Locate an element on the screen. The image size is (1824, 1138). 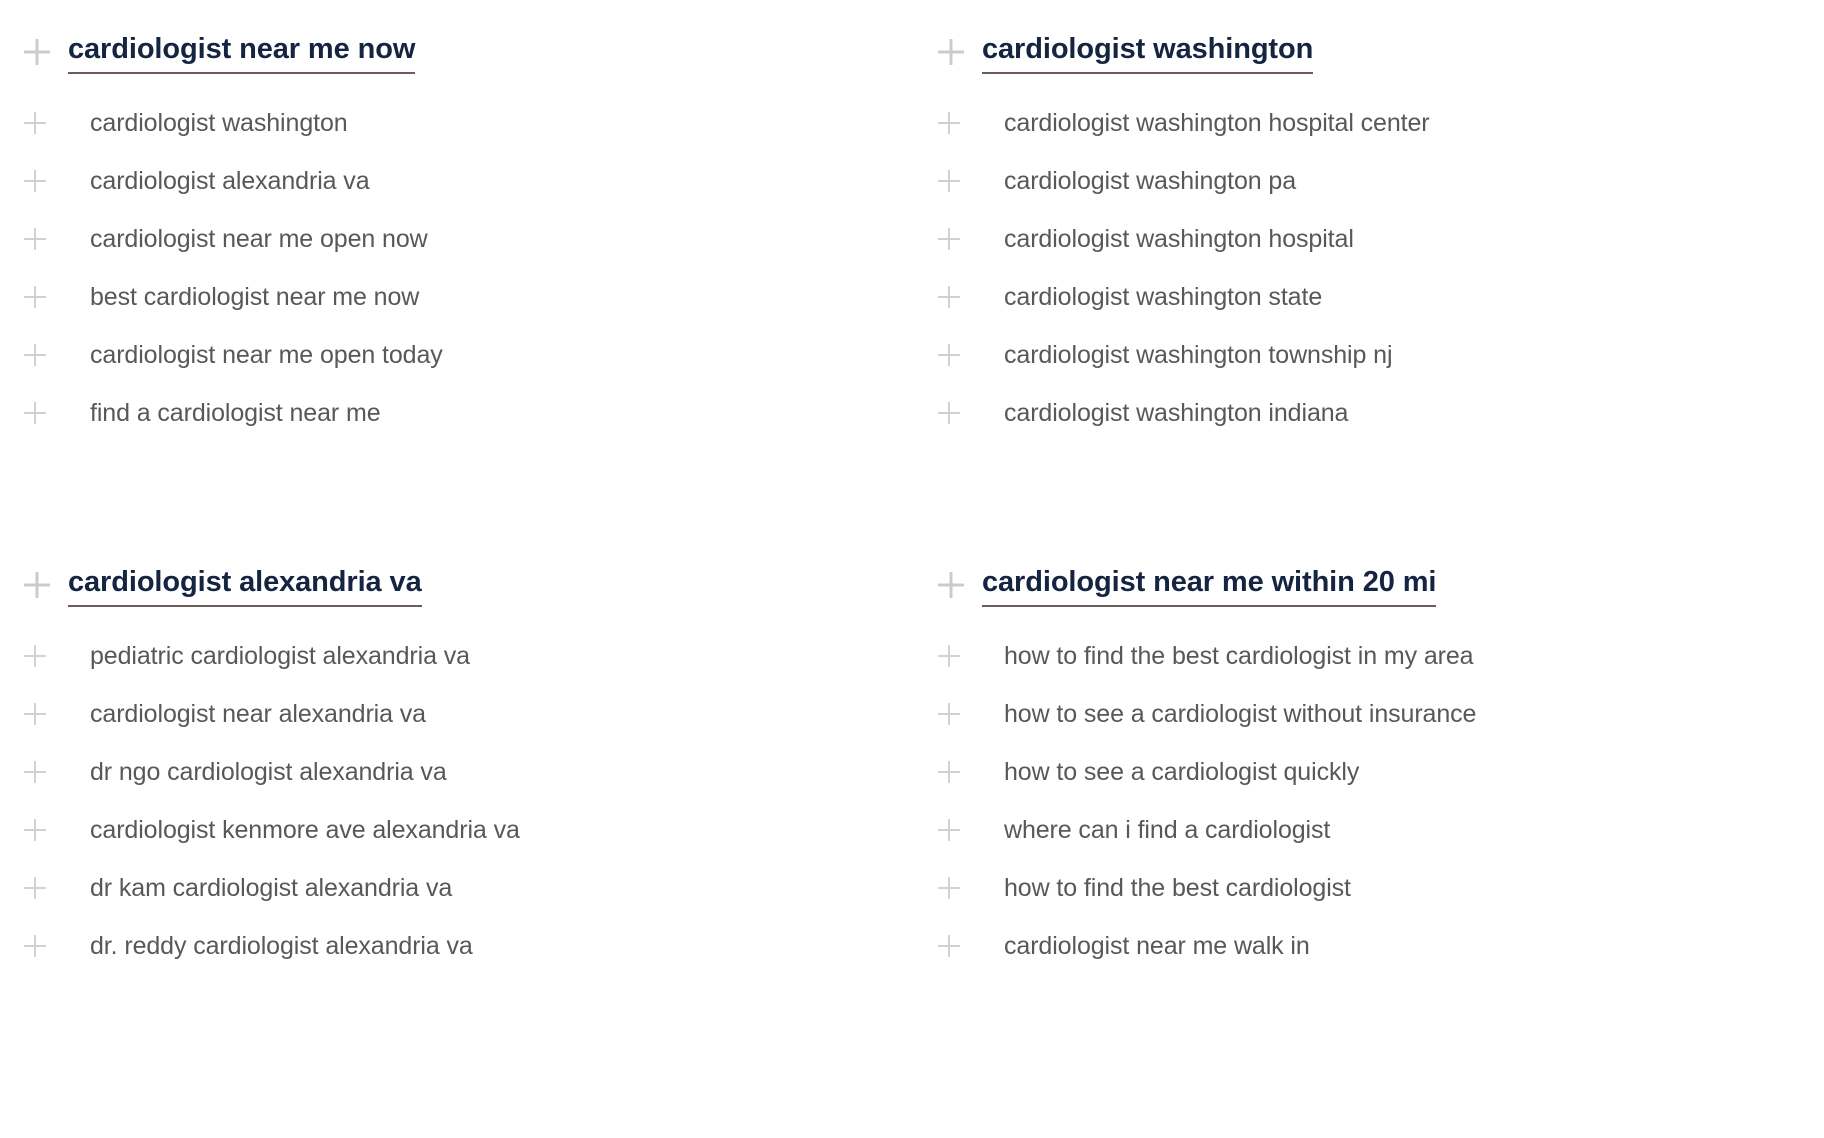
child-keyword-row: cardiologist washington indiana is located at coordinates (1381, 413).